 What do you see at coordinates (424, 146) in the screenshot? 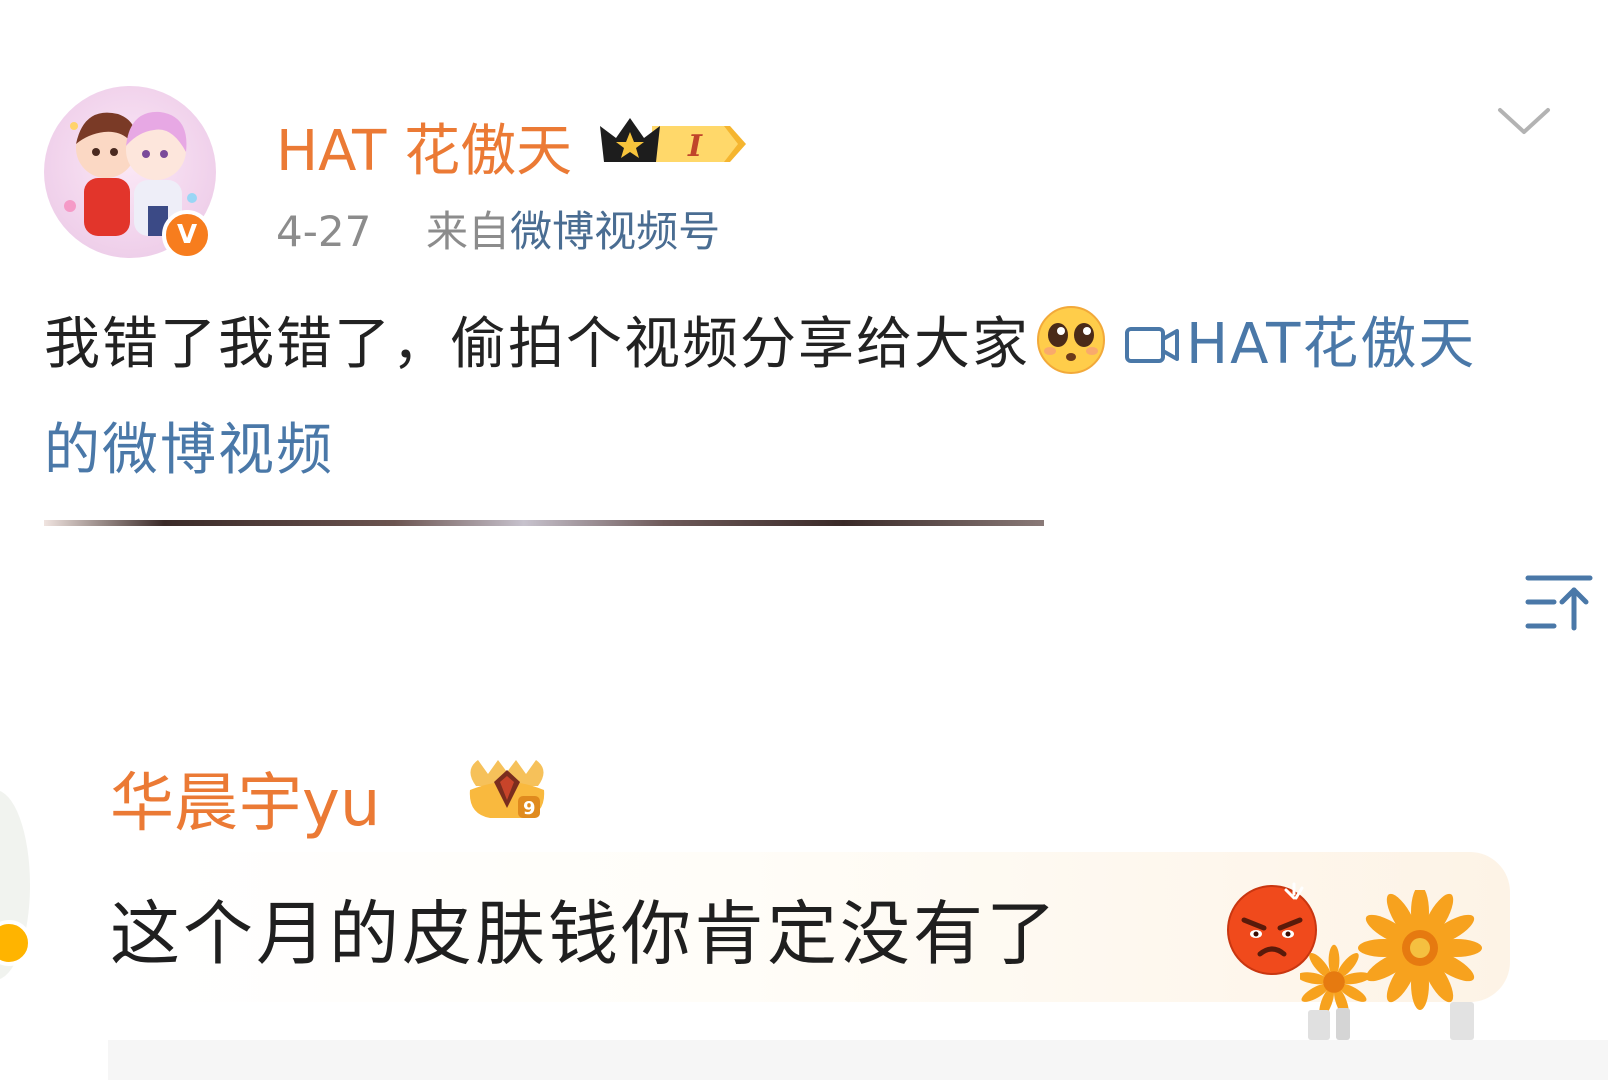
I see `post-author-name: HAT 花傲天` at bounding box center [424, 146].